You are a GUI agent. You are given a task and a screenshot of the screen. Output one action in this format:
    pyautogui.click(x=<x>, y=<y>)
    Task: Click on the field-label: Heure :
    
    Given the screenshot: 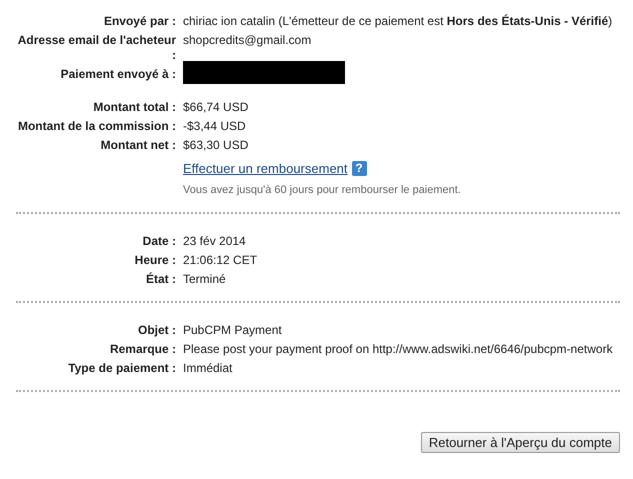 What is the action you would take?
    pyautogui.click(x=155, y=260)
    